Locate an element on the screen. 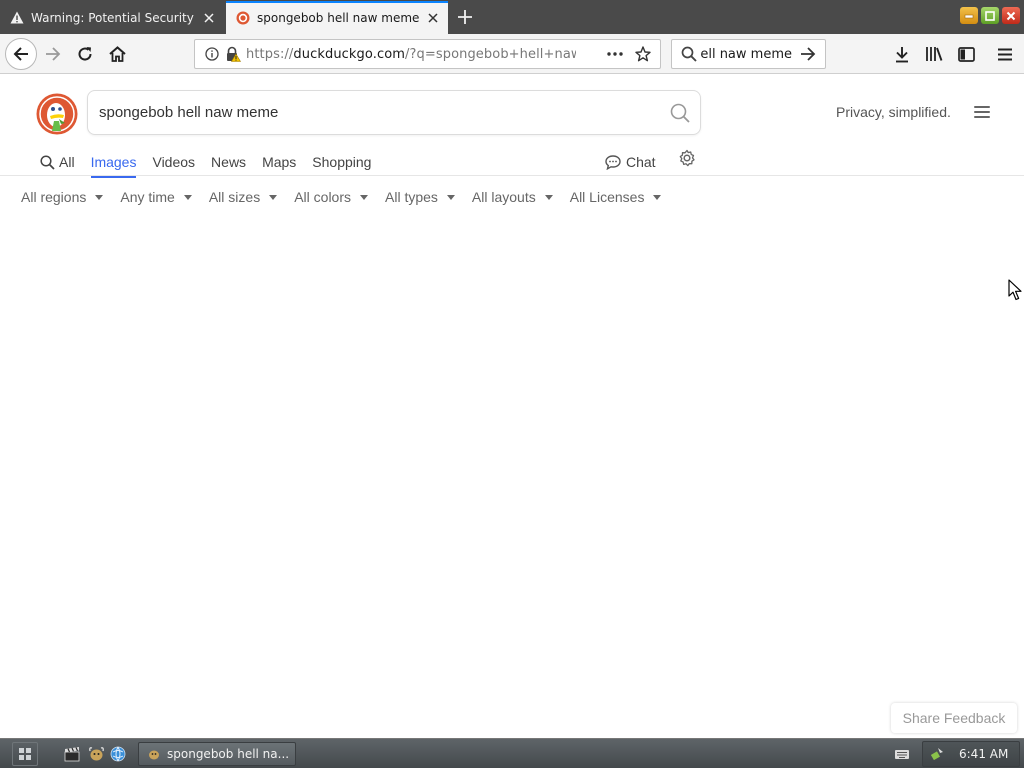 The width and height of the screenshot is (1024, 768). go-arrow-icon is located at coordinates (808, 54).